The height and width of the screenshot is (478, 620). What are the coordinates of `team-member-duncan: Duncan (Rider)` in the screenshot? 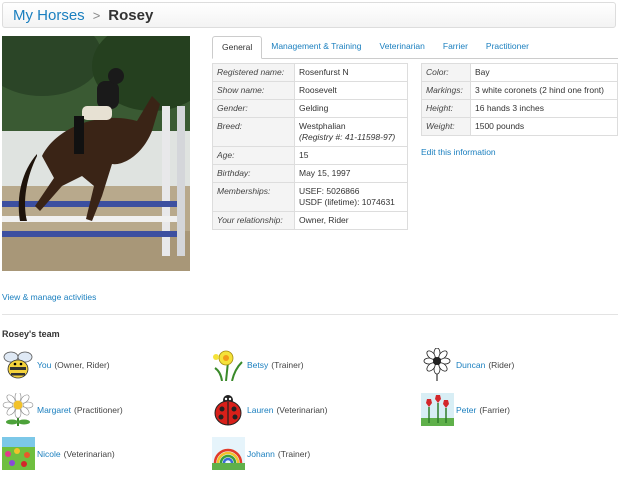 It's located at (467, 364).